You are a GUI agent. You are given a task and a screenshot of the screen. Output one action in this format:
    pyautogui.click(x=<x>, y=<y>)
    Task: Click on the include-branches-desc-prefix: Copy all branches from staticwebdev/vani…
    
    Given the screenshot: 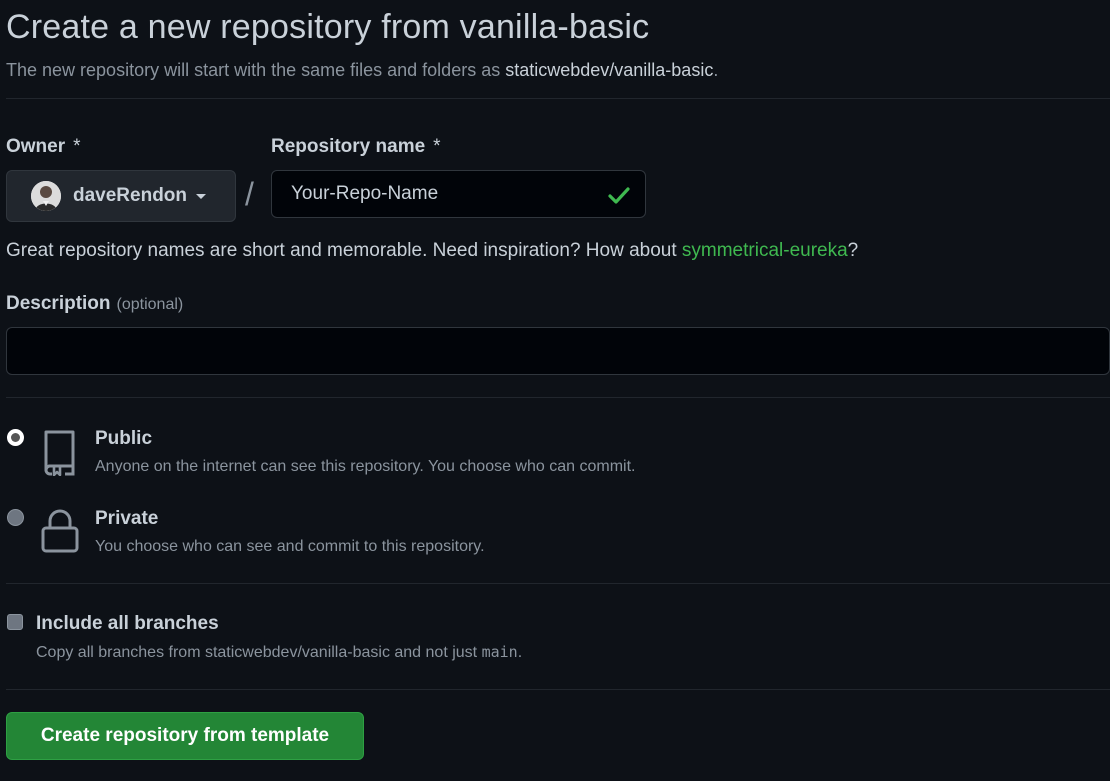 What is the action you would take?
    pyautogui.click(x=259, y=652)
    